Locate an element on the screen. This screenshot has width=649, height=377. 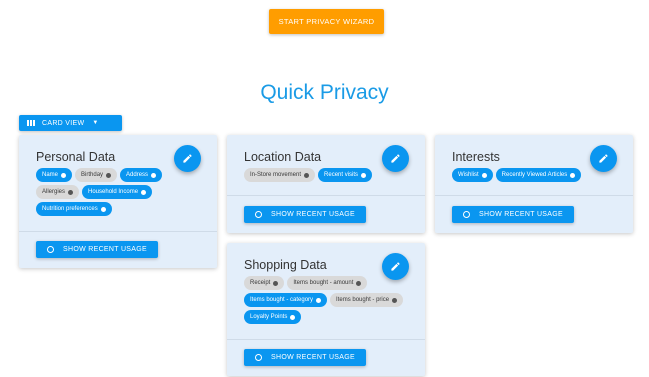
chip: Loyalty Points is located at coordinates (273, 317).